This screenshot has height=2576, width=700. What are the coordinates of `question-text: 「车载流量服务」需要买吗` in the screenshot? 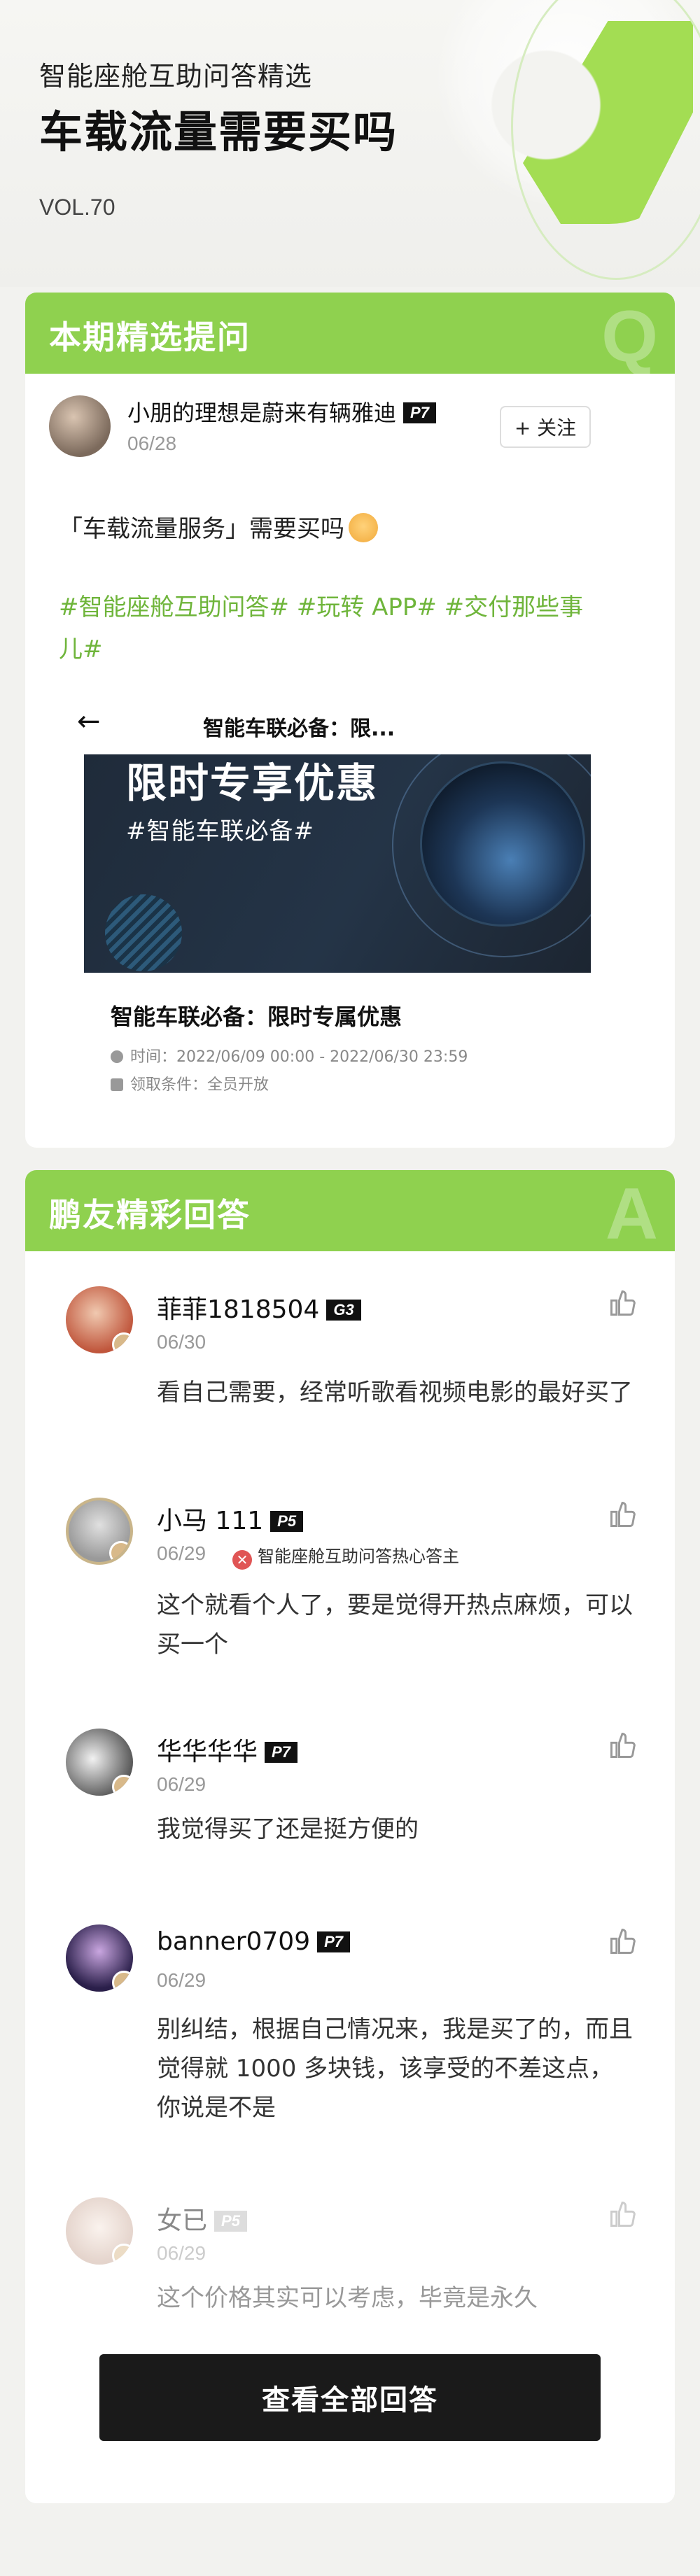 It's located at (218, 526).